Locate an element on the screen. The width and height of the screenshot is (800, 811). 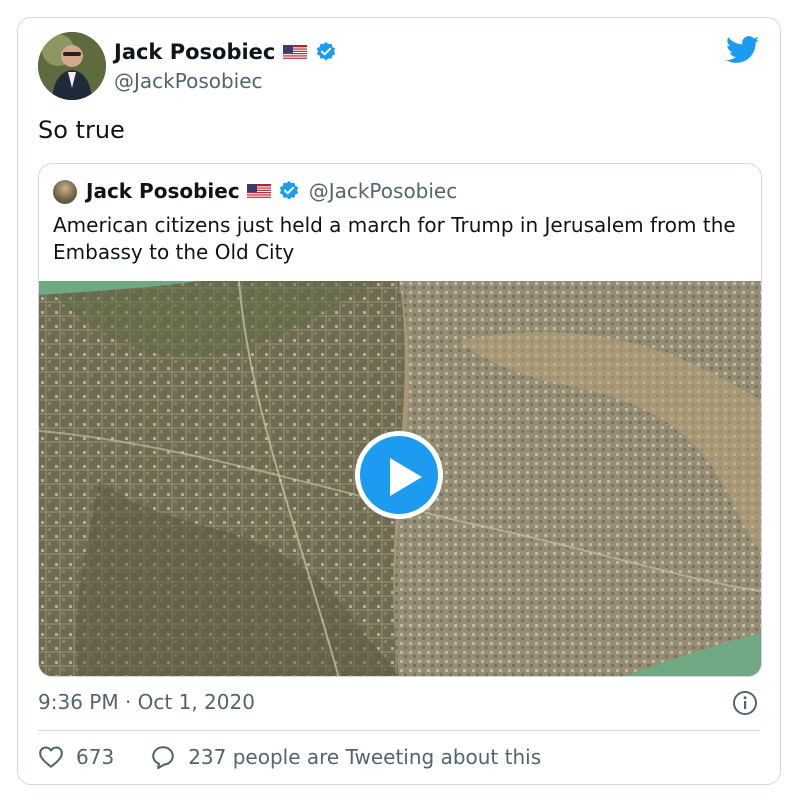
quoted-author-avatar is located at coordinates (65, 192).